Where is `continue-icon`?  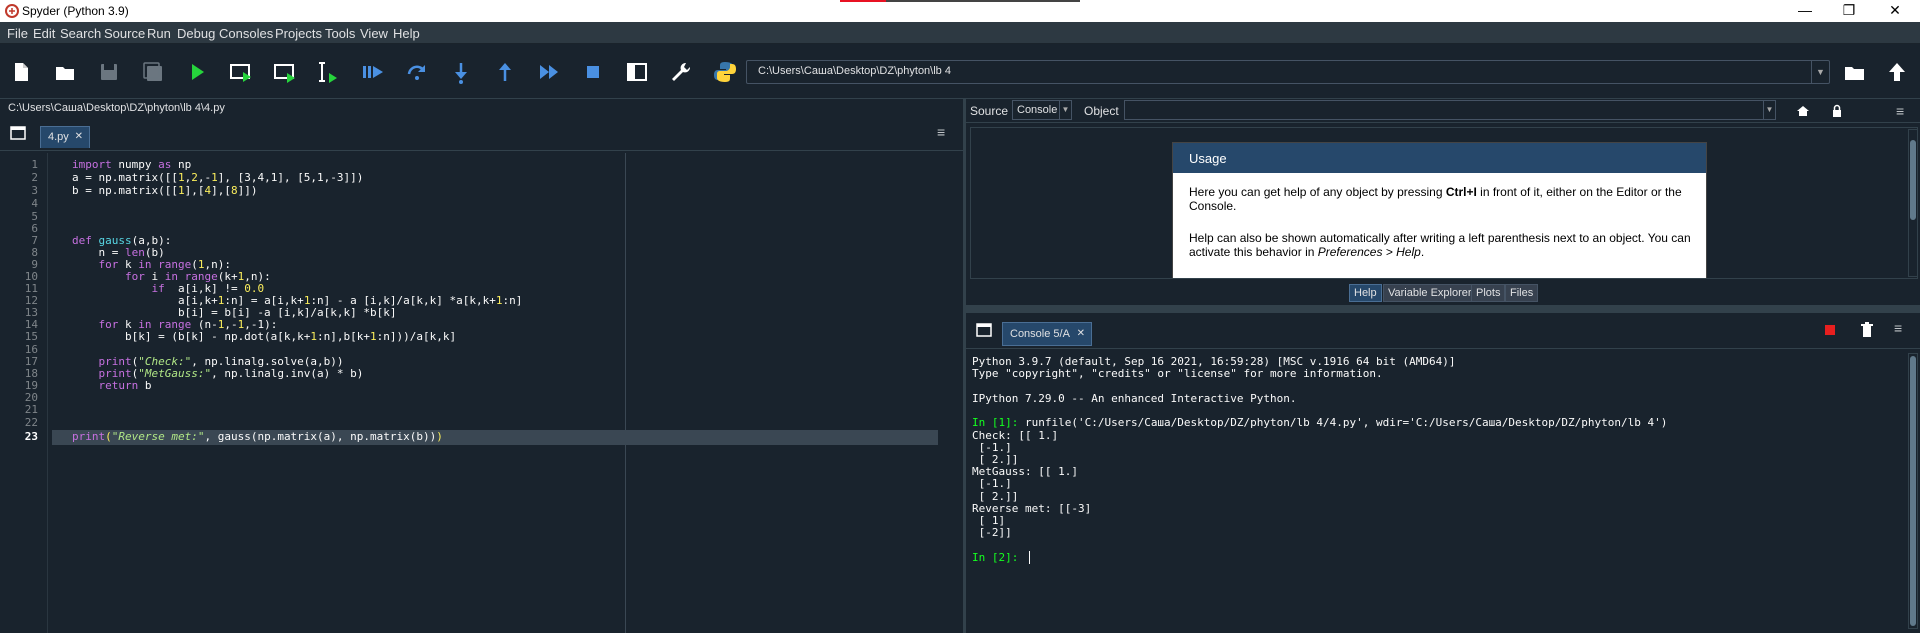
continue-icon is located at coordinates (549, 72).